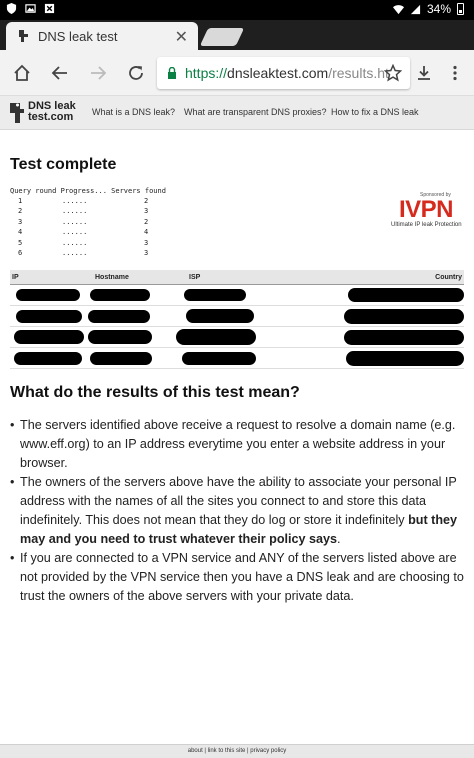 This screenshot has width=474, height=758. I want to click on lock-icon, so click(172, 73).